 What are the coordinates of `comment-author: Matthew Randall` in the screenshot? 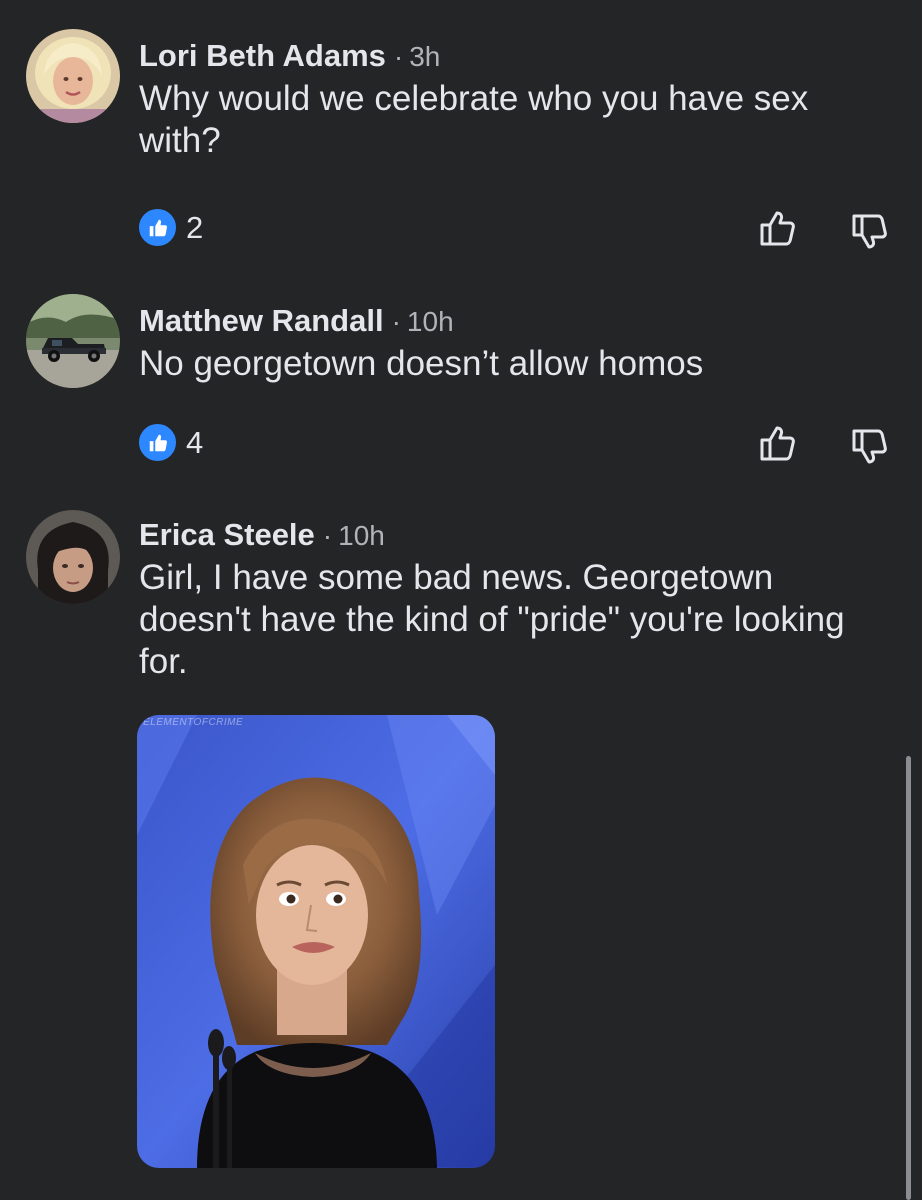 It's located at (261, 321).